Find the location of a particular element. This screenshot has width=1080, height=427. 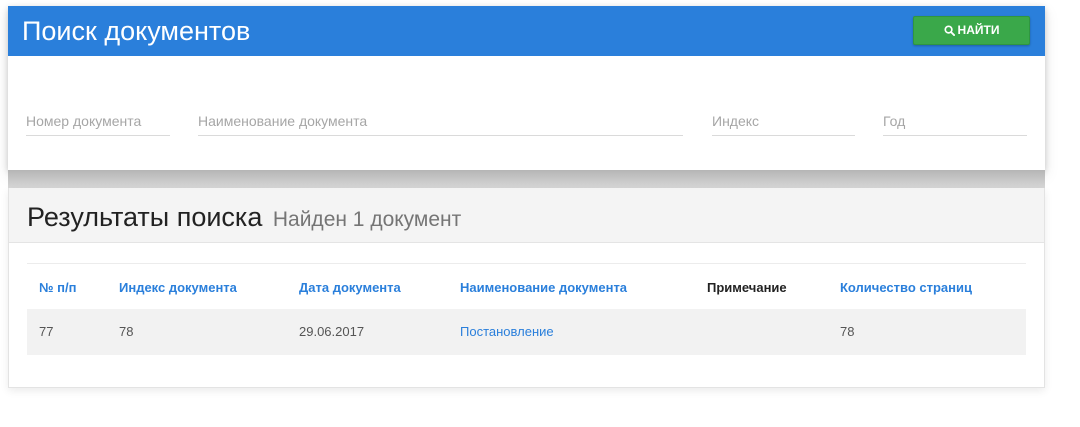

column-header-num: № п/п is located at coordinates (57, 288).